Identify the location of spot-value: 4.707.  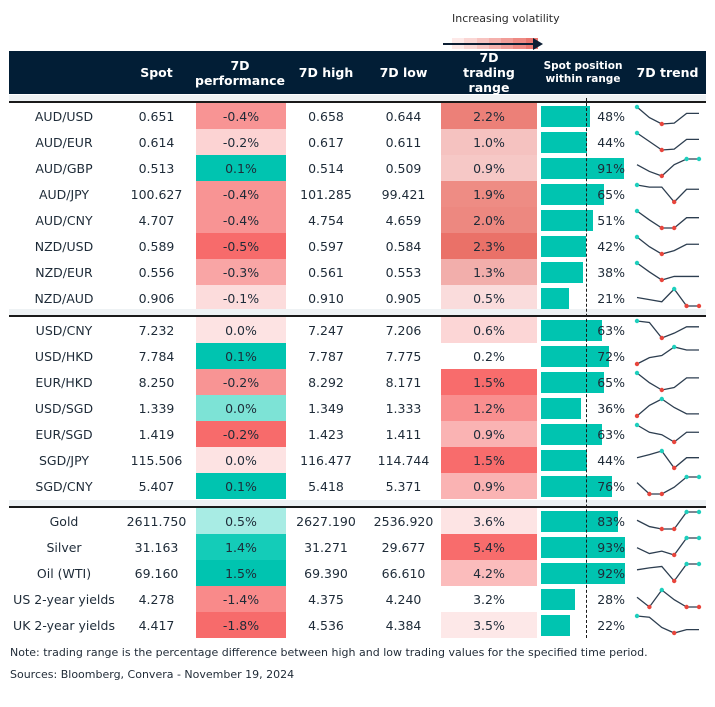
(156, 220).